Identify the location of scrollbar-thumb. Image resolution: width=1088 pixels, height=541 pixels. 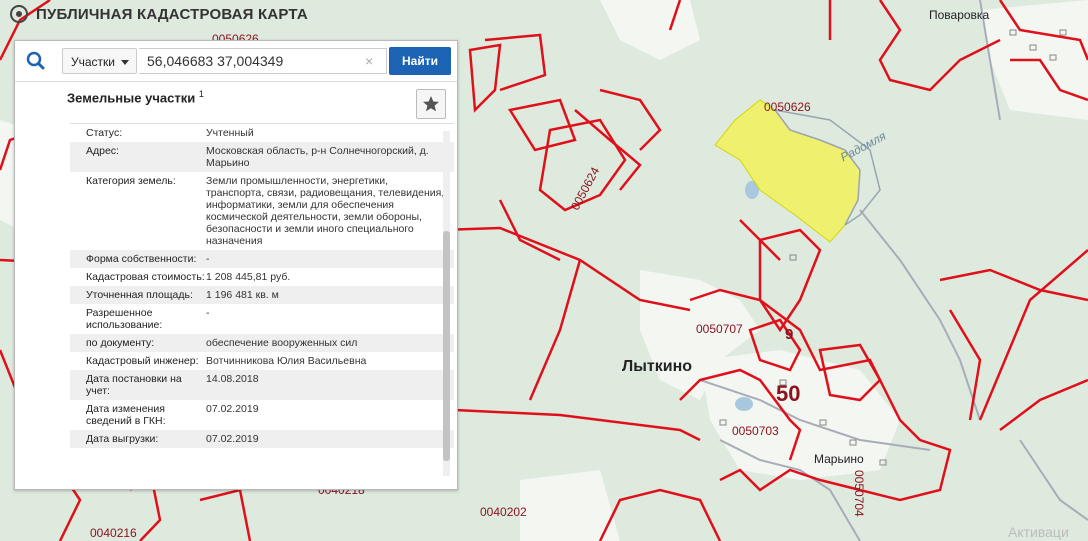
(446, 346).